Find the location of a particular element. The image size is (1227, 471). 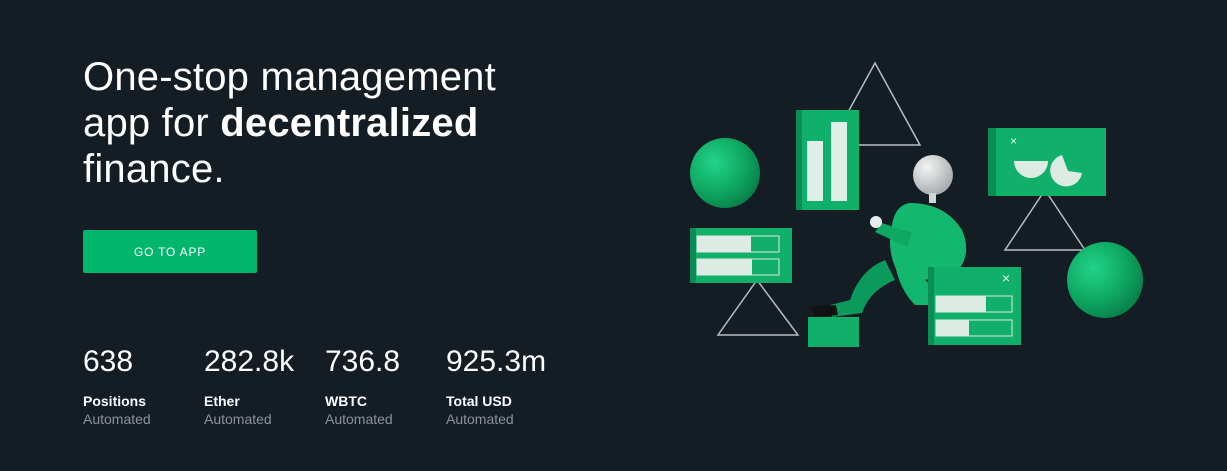

progress-card-right: × is located at coordinates (974, 306).